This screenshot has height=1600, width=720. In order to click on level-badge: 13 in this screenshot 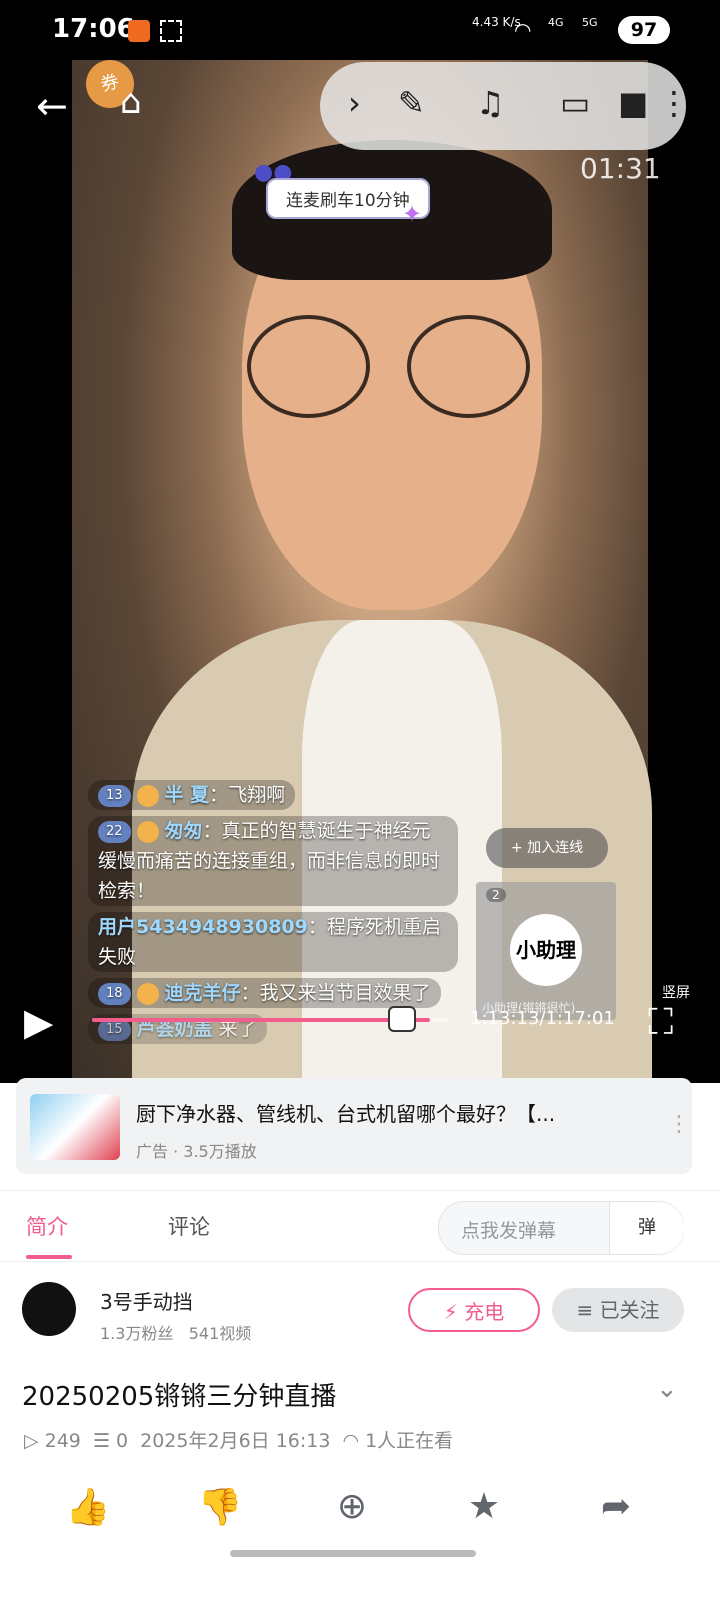, I will do `click(114, 795)`.